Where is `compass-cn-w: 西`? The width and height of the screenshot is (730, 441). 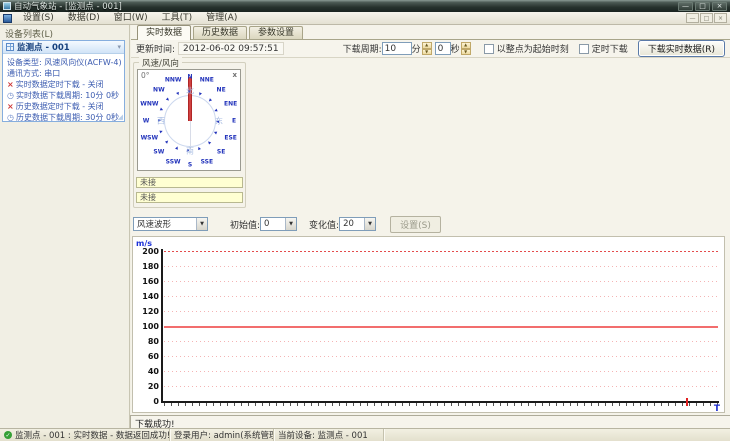
compass-cn-w: 西 is located at coordinates (161, 121).